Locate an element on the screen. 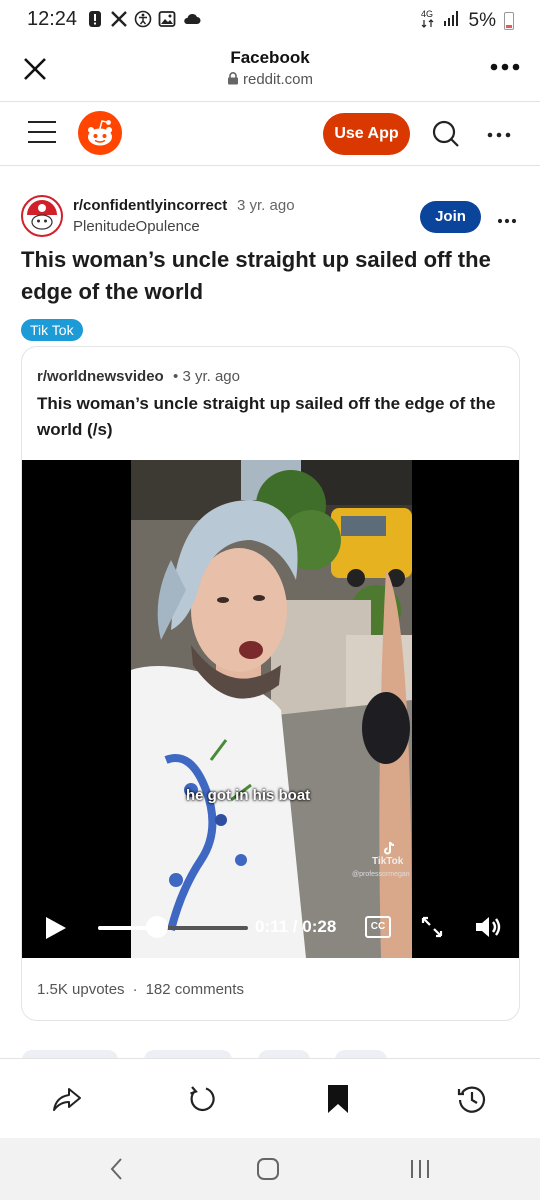 This screenshot has height=1200, width=540. post-flair: Tik Tok is located at coordinates (52, 330).